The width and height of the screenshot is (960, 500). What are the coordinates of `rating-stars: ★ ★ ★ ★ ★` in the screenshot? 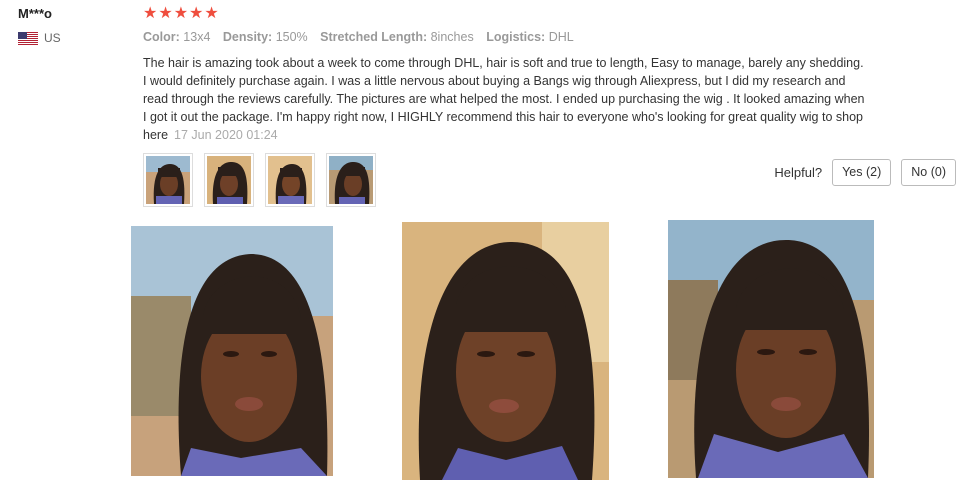 It's located at (181, 14).